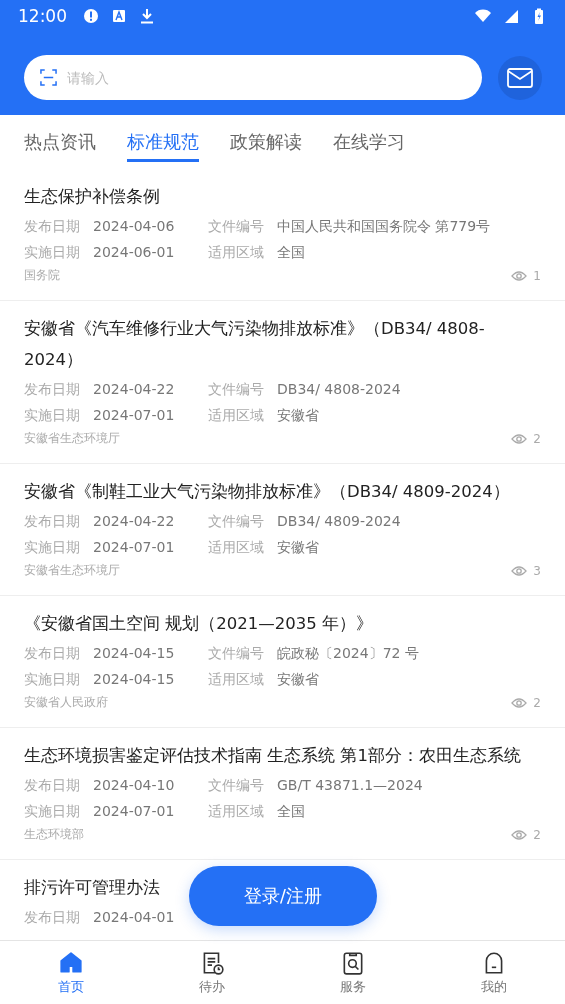 The width and height of the screenshot is (565, 1004). What do you see at coordinates (348, 653) in the screenshot?
I see `field-value: 皖政秘〔2024〕72 号` at bounding box center [348, 653].